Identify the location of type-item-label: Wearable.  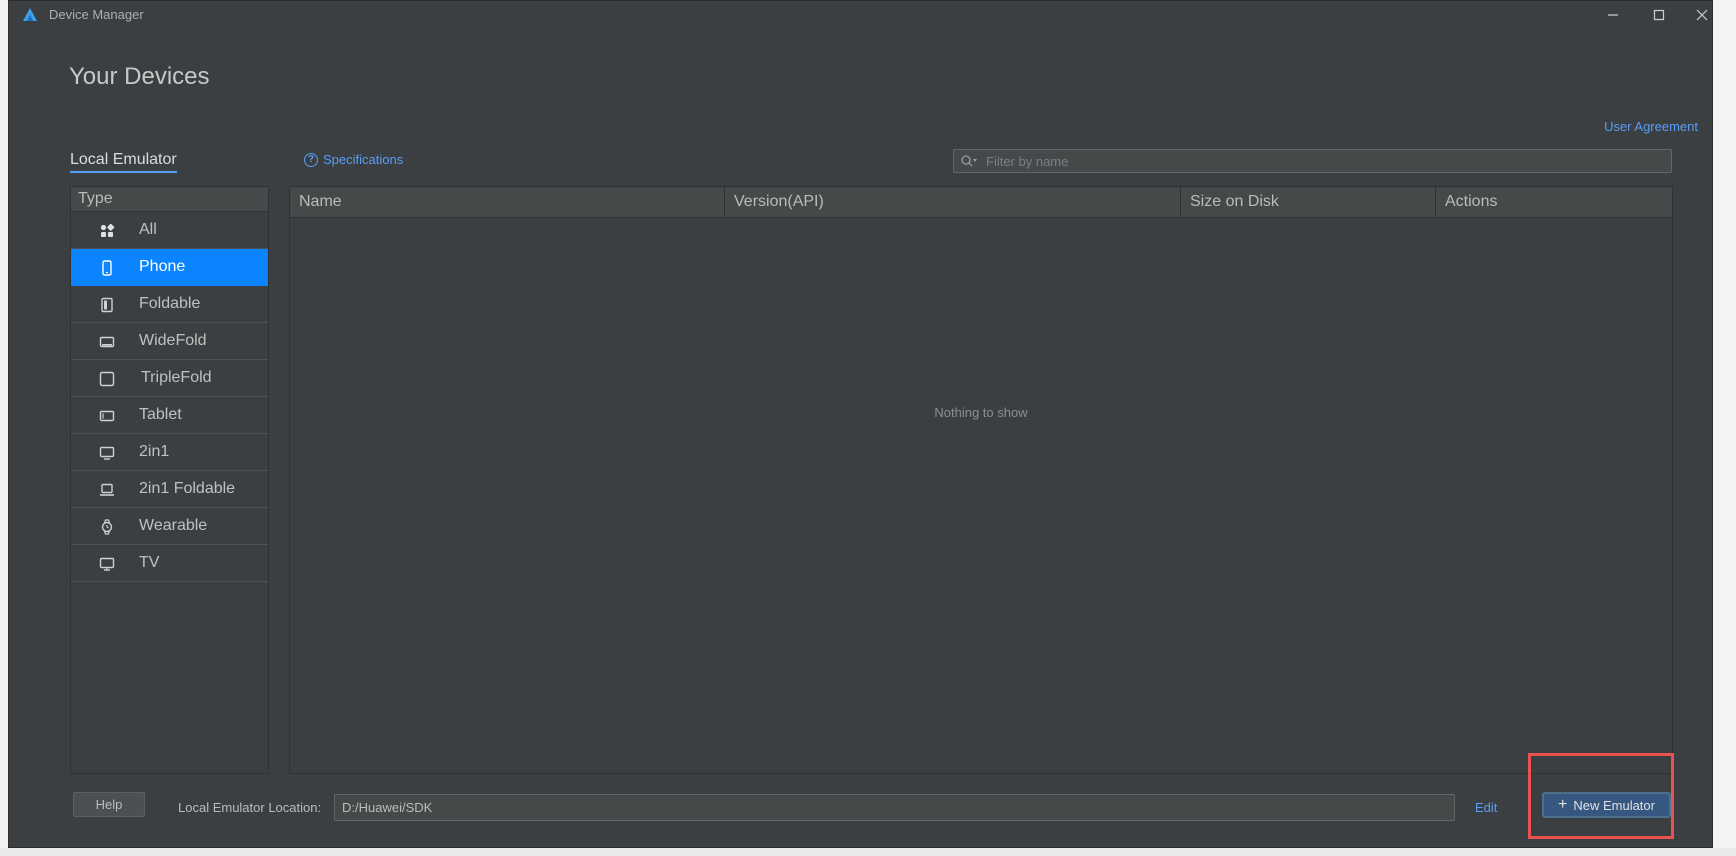
(173, 525).